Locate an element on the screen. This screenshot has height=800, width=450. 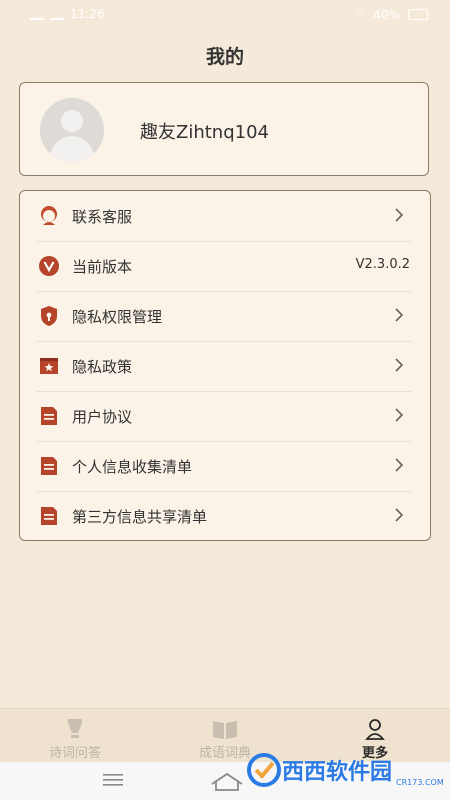
menu-icon is located at coordinates (113, 780).